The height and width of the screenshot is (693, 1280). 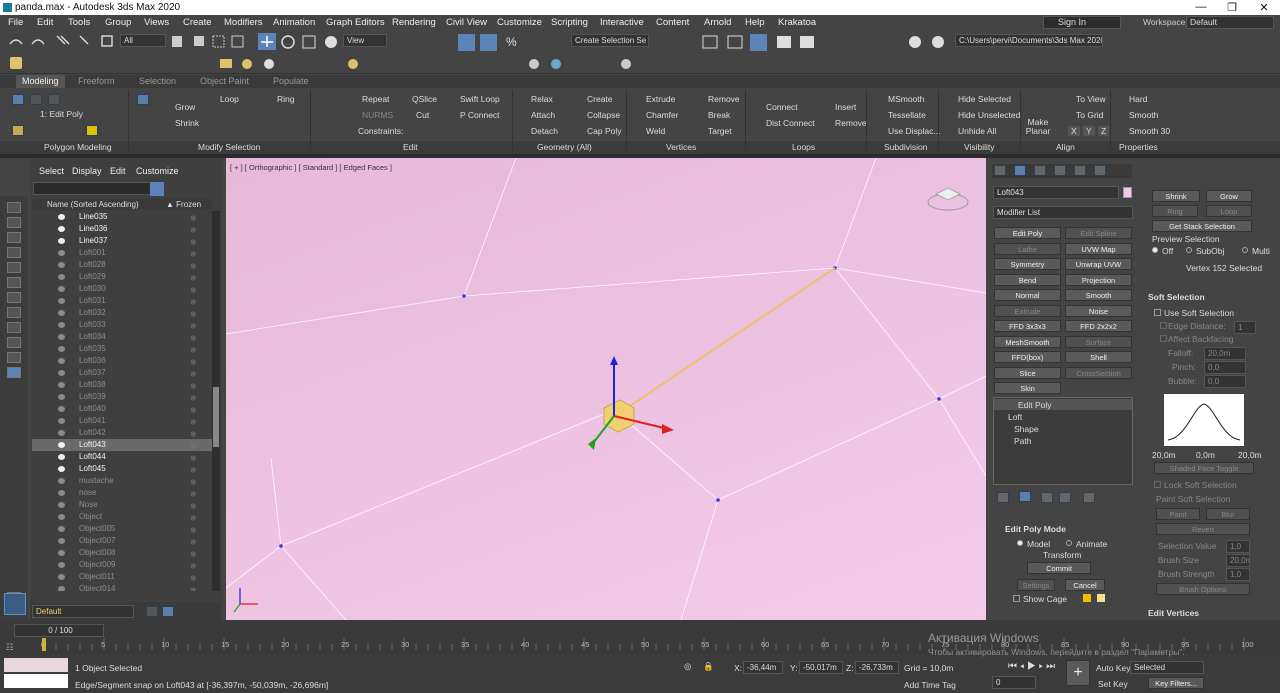 I want to click on to-grid-button: To Grid, so click(x=1089, y=115).